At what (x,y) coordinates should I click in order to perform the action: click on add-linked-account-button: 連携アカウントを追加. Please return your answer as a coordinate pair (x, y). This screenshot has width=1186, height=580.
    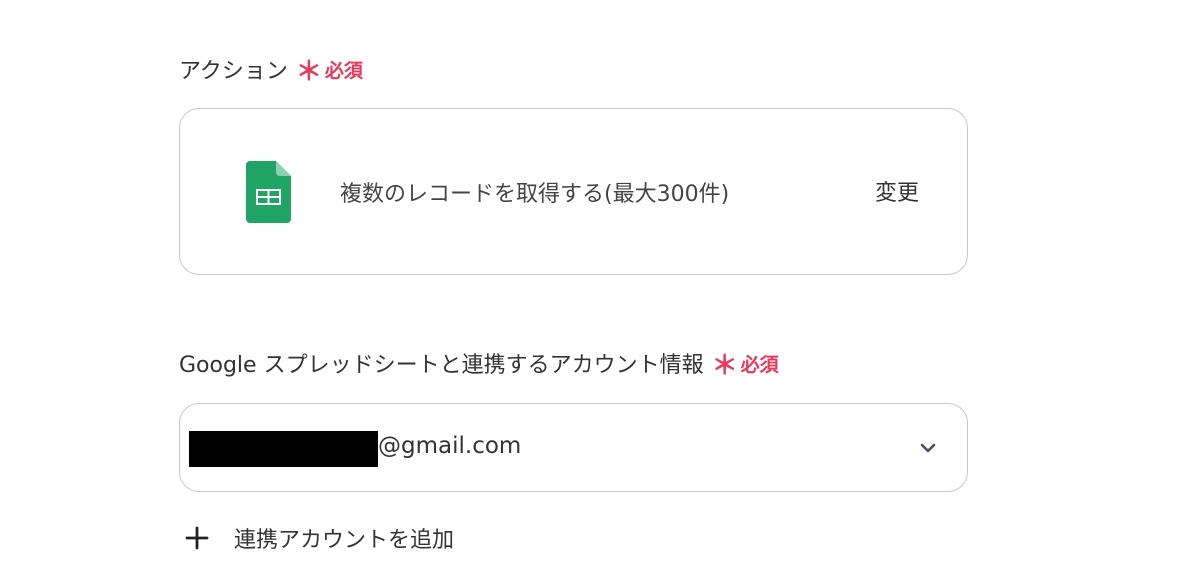
    Looking at the image, I should click on (319, 538).